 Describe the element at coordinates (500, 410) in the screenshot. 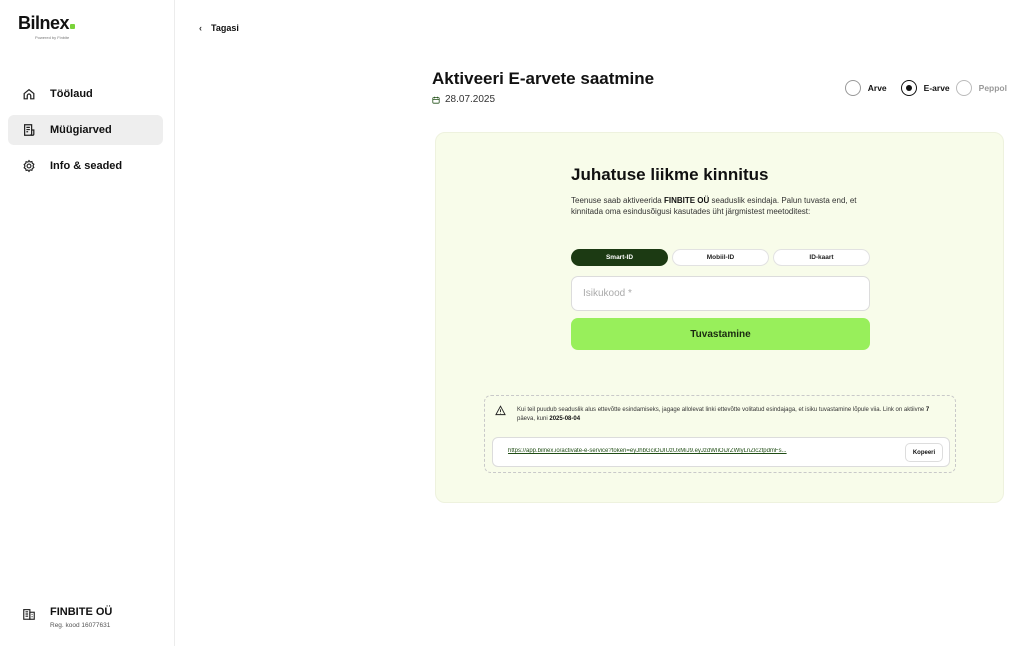

I see `warning-icon` at that location.